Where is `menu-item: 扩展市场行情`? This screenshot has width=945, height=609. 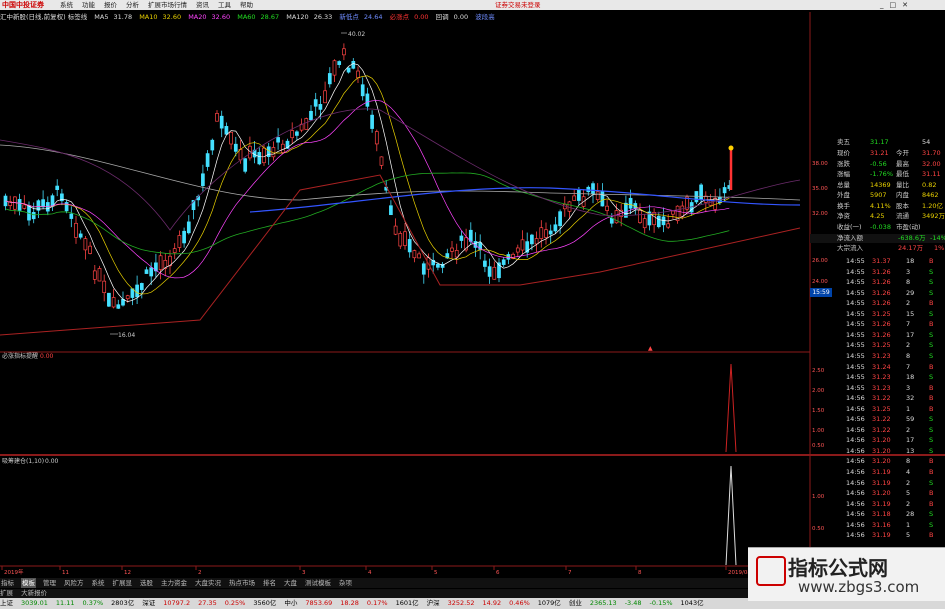
menu-item: 扩展市场行情 is located at coordinates (167, 5).